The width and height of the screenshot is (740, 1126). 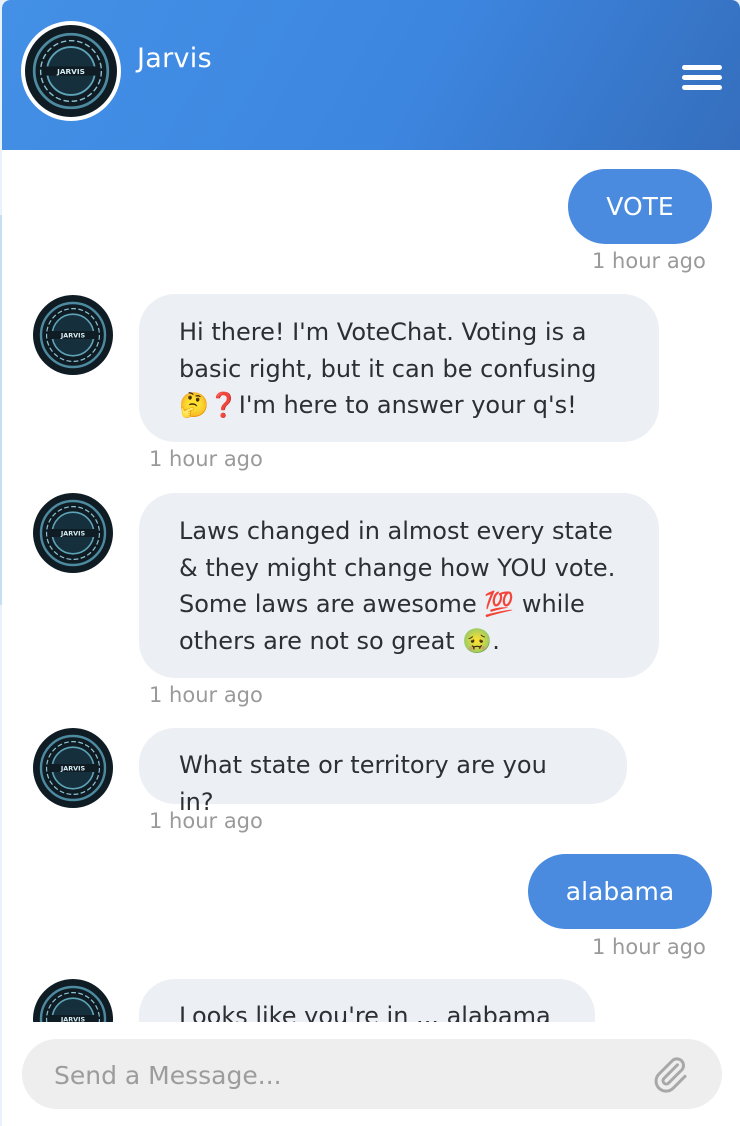 I want to click on chat-header: JARVIS Jarvis, so click(x=371, y=75).